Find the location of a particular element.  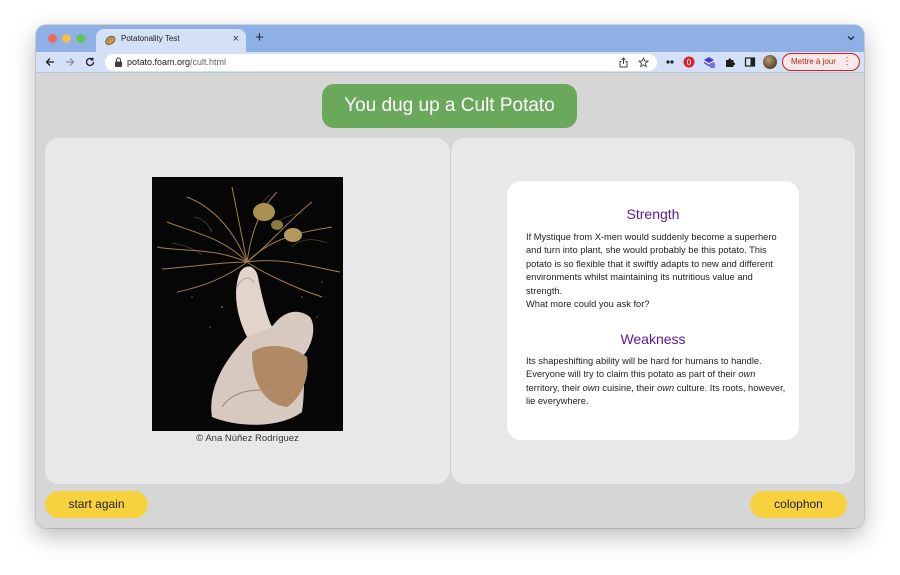

tab-strip: Potatonality Test × + is located at coordinates (450, 38).